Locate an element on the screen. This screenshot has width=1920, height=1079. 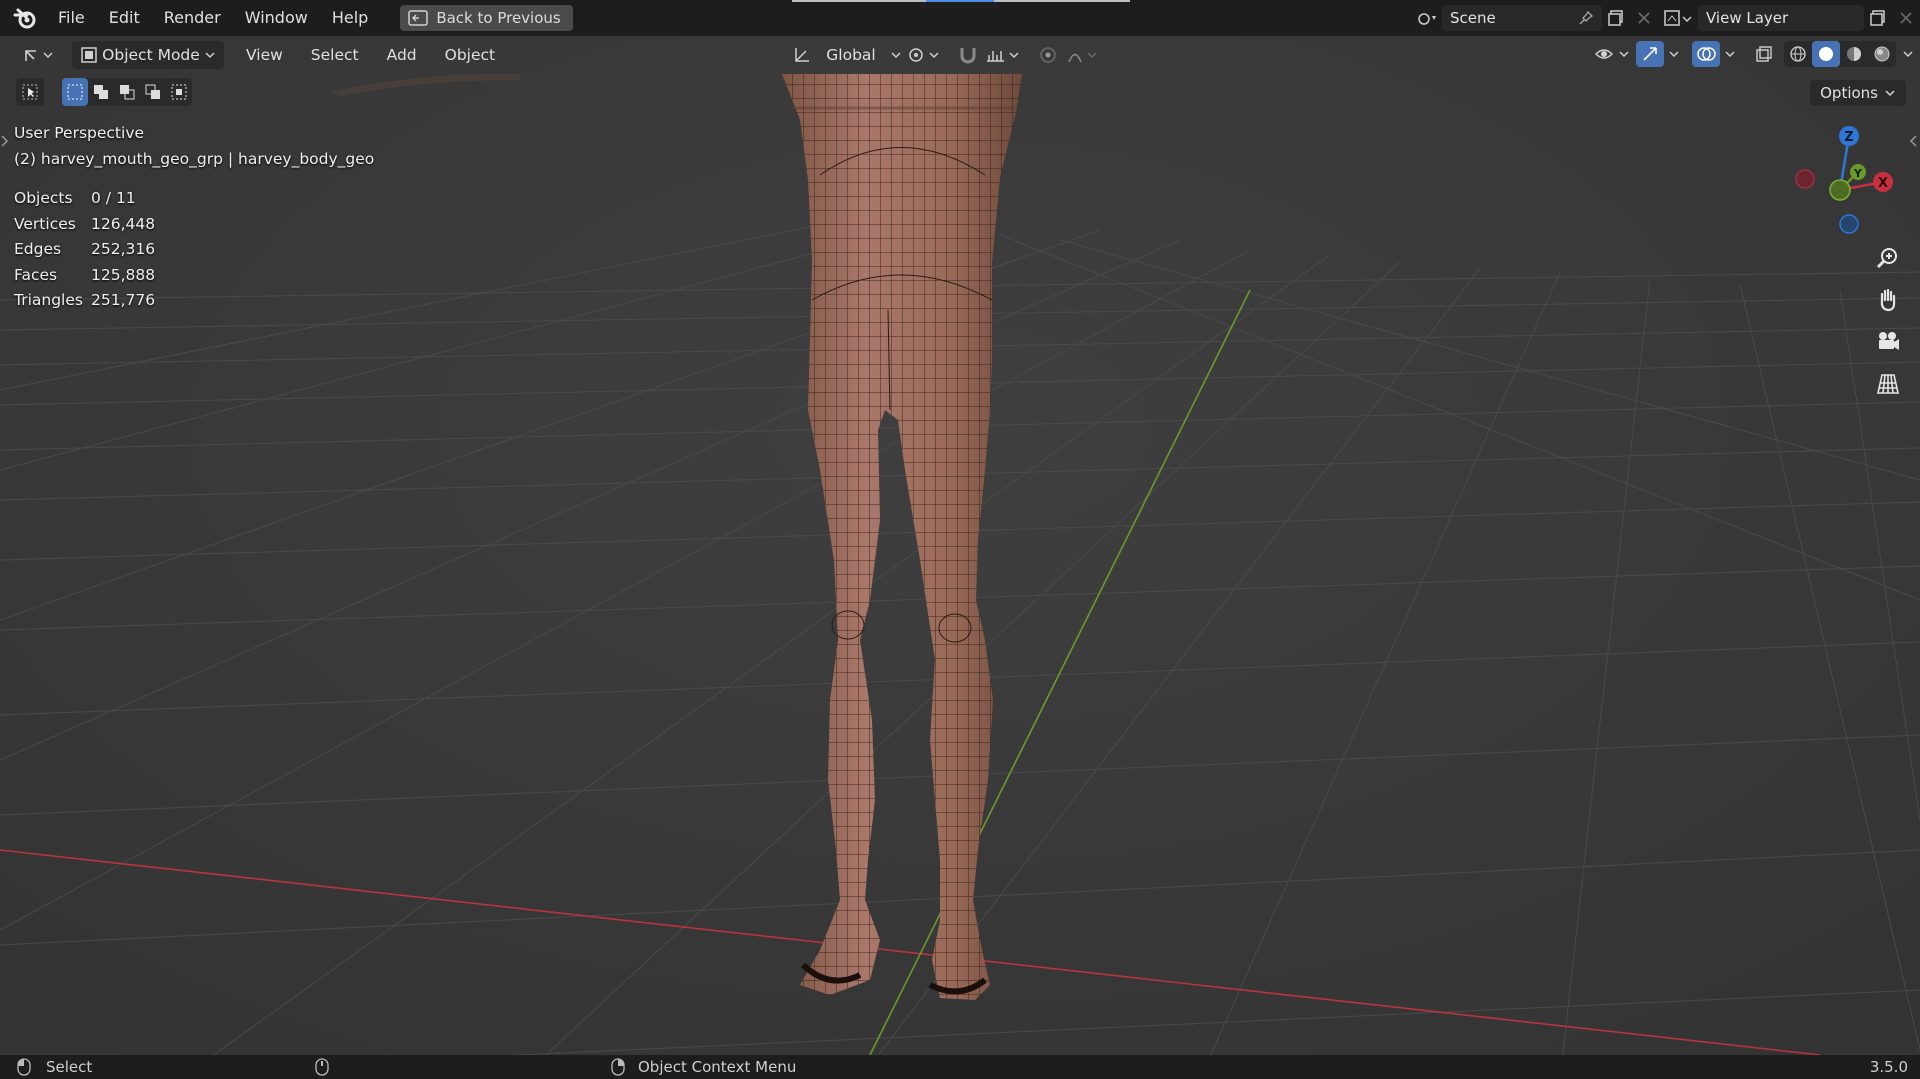
gizmo-toggle-icon is located at coordinates (1650, 54).